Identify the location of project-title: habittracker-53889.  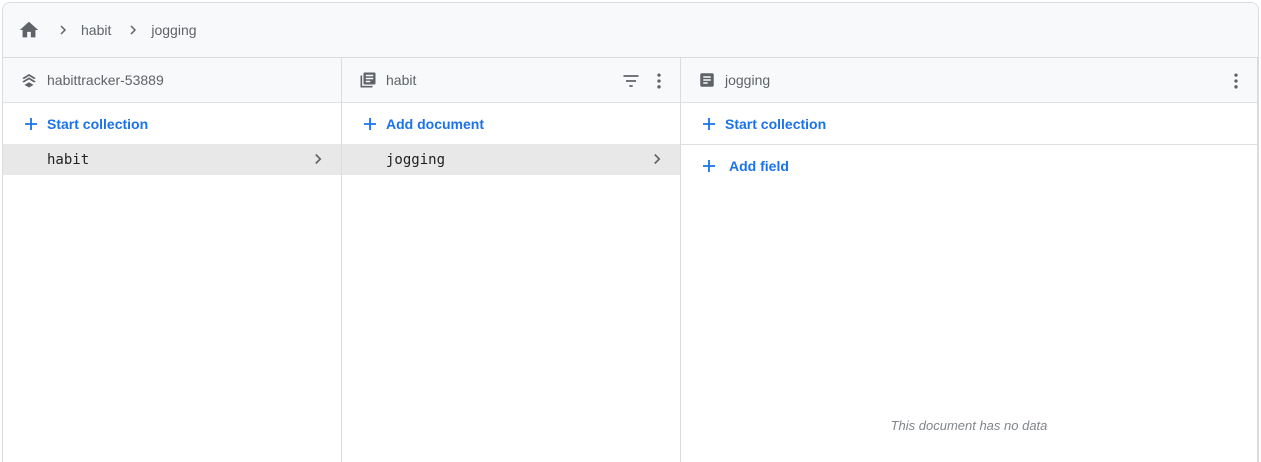
(105, 80).